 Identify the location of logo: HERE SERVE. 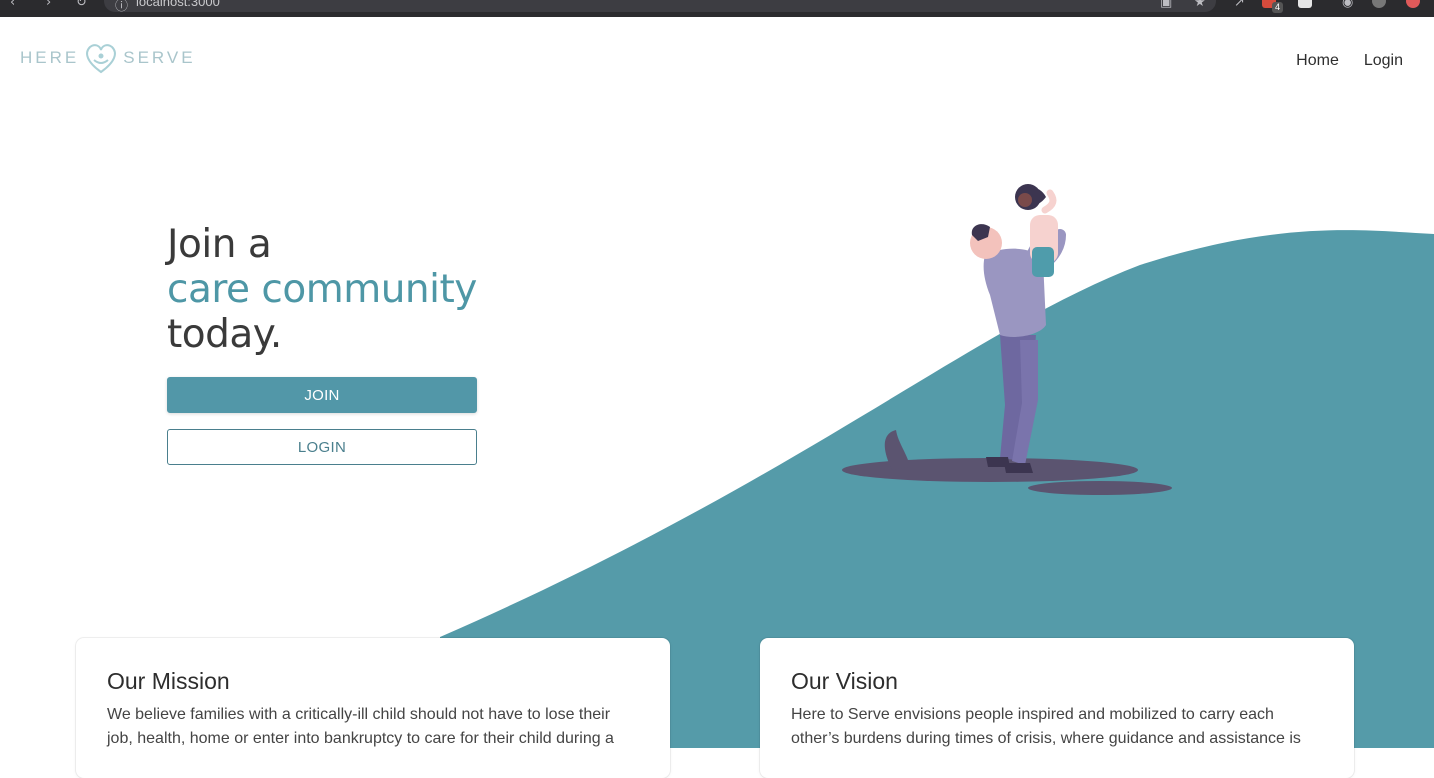
(108, 58).